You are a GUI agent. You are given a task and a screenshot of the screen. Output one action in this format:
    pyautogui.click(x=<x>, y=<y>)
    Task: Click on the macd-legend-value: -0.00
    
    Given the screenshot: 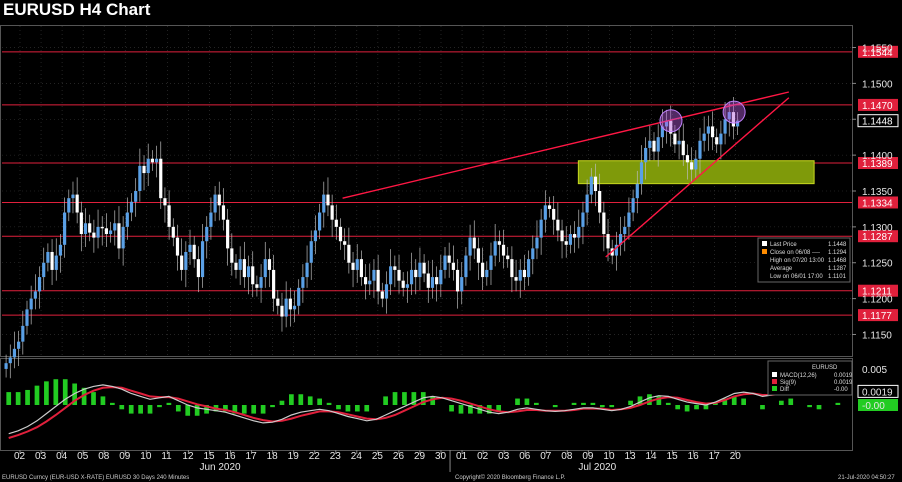 What is the action you would take?
    pyautogui.click(x=841, y=390)
    